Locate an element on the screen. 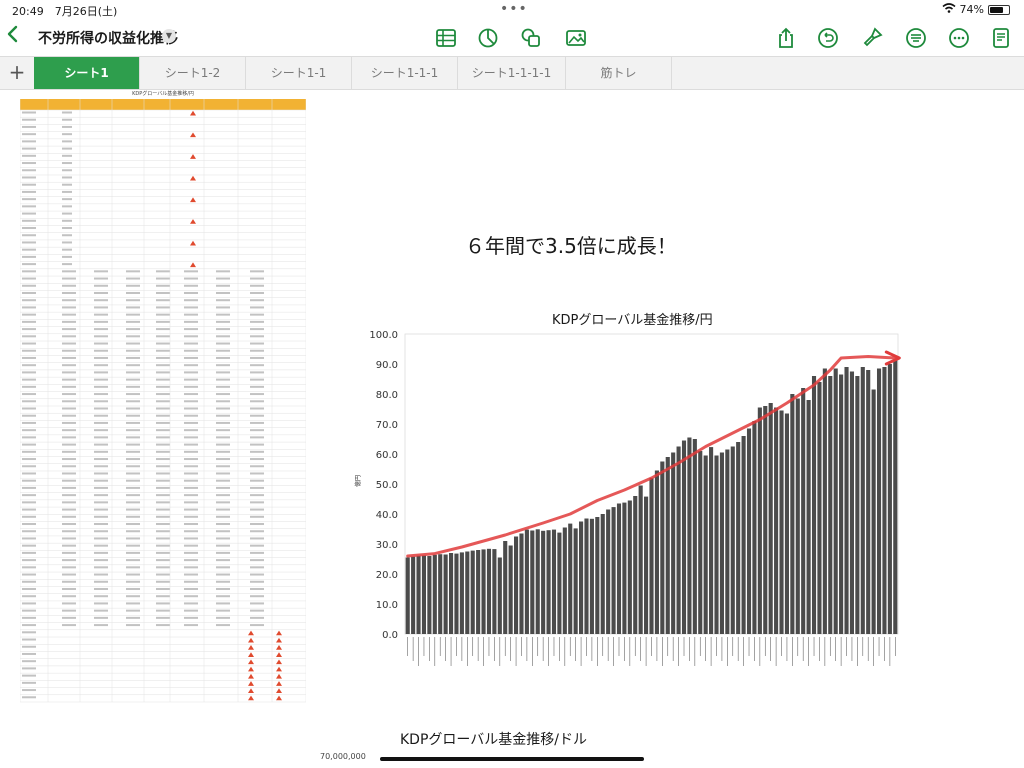 The image size is (1024, 768). tab-sheet-1-1: シート1-1 is located at coordinates (299, 73).